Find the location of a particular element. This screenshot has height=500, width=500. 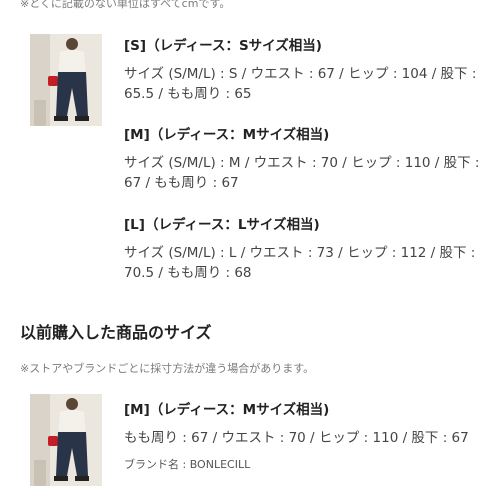

brand-name: ブランド名 : BONLECILL is located at coordinates (187, 464).